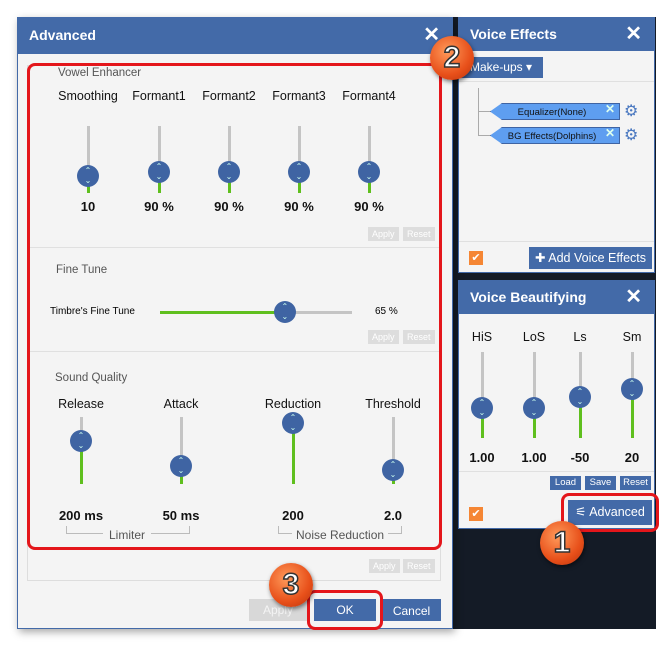  I want to click on slider-label: Sm, so click(632, 337).